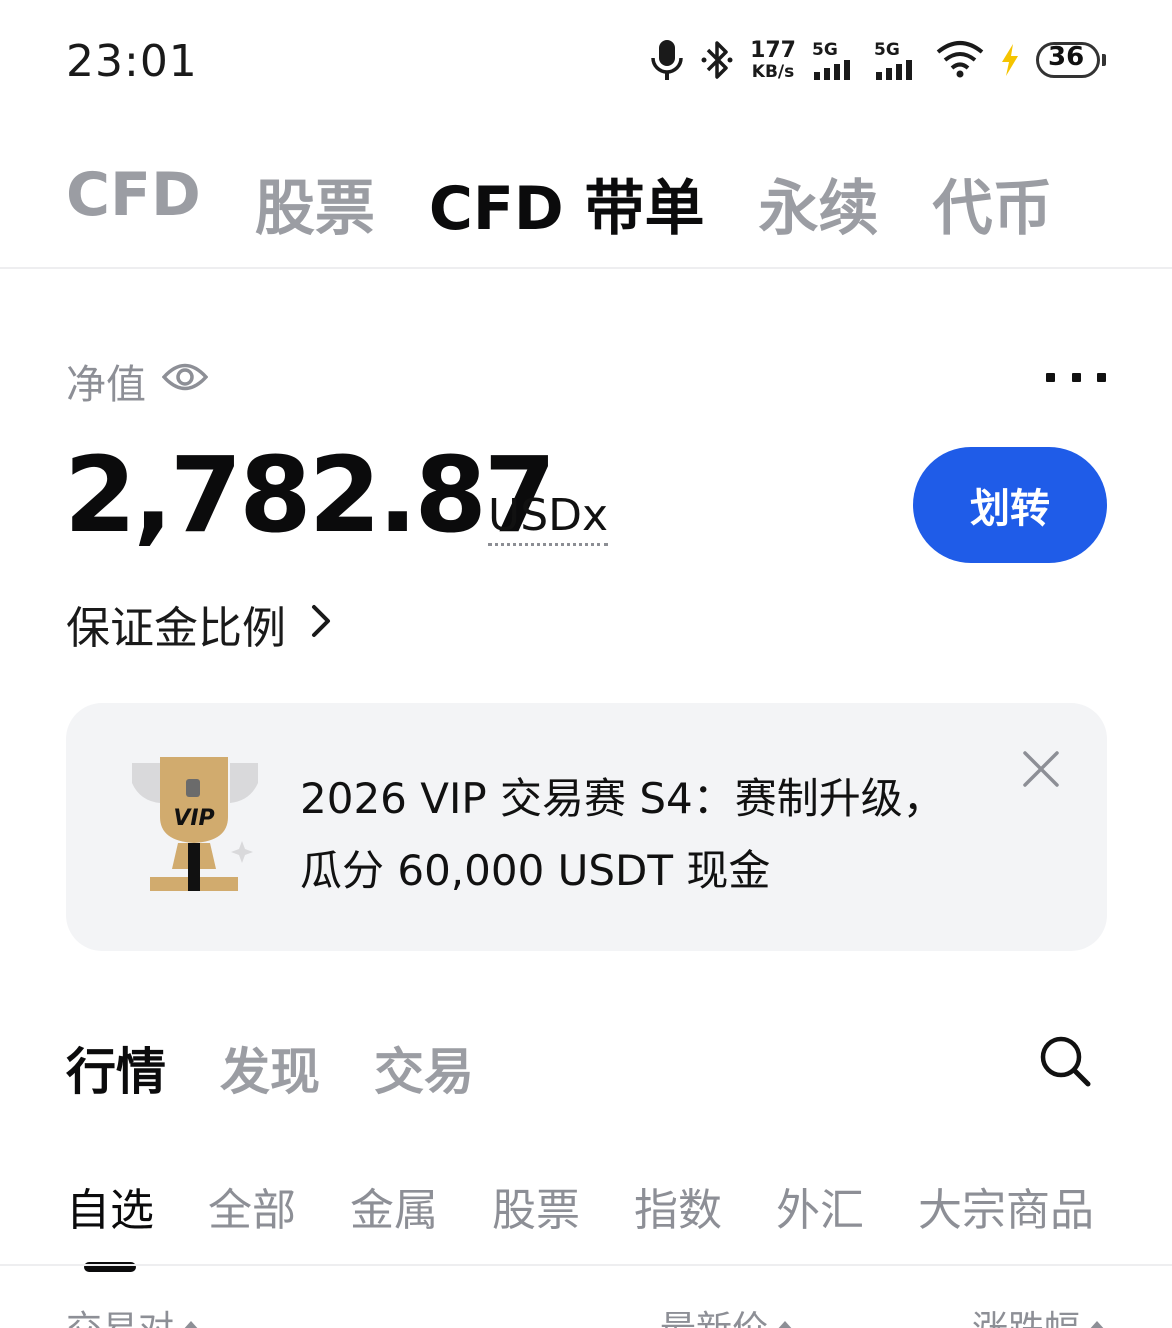 This screenshot has height=1328, width=1172. What do you see at coordinates (106, 385) in the screenshot?
I see `net-value-label: 净值` at bounding box center [106, 385].